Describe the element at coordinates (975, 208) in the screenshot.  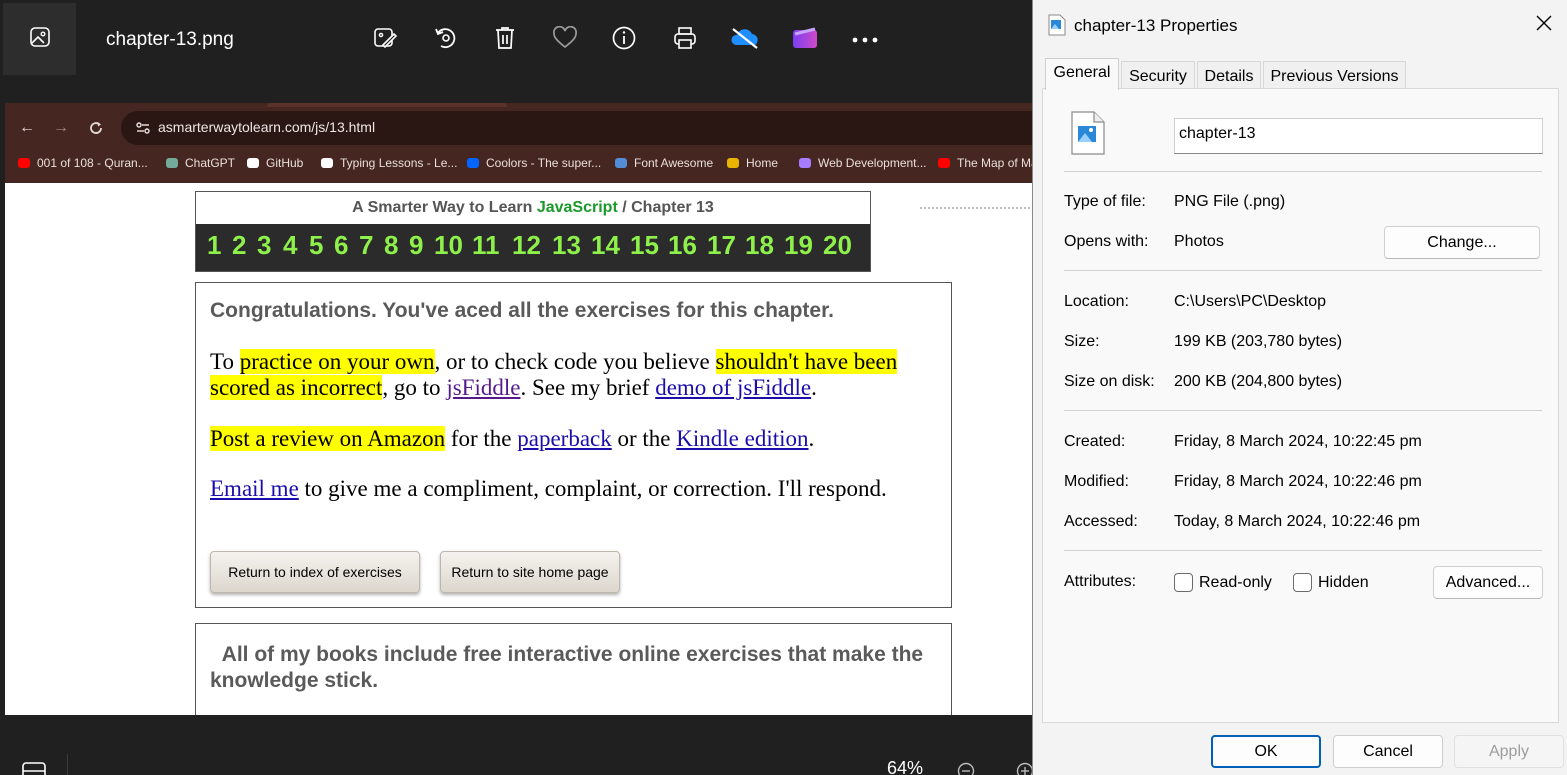
I see `dotted-divider` at that location.